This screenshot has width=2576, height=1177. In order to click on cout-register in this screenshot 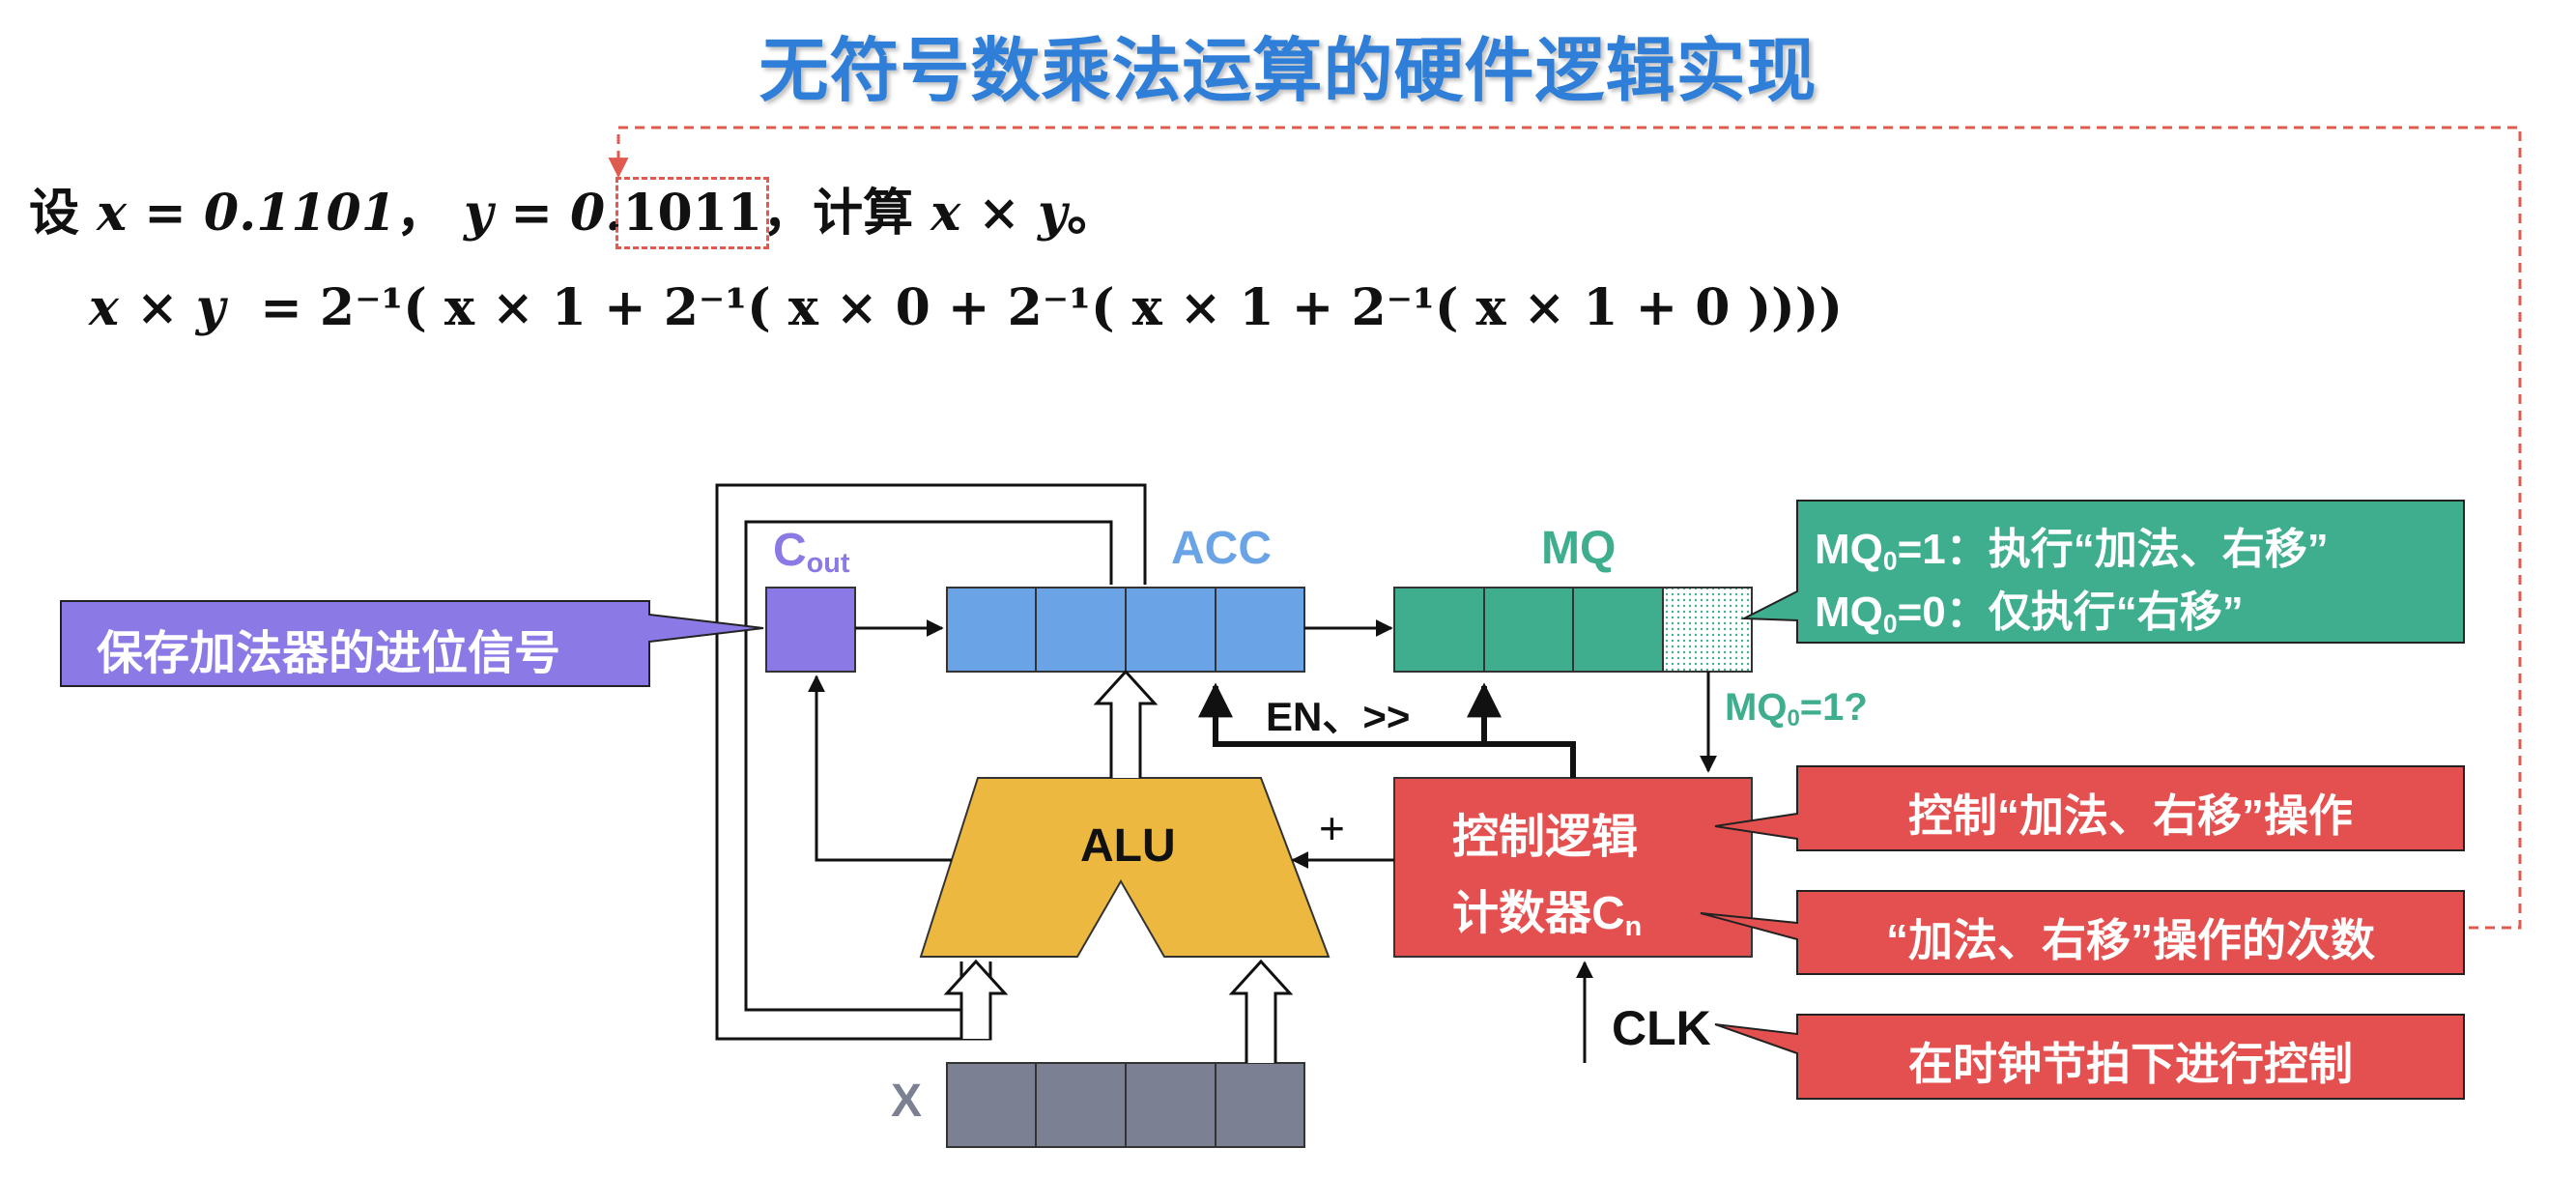, I will do `click(811, 630)`.